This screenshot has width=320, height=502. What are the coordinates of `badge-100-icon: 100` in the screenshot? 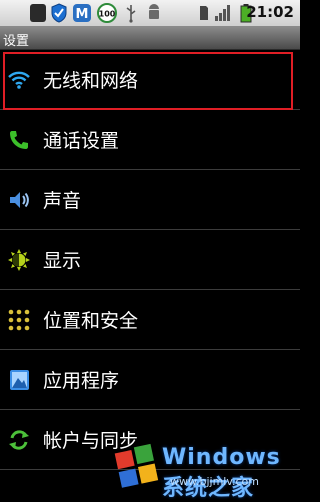 It's located at (107, 13).